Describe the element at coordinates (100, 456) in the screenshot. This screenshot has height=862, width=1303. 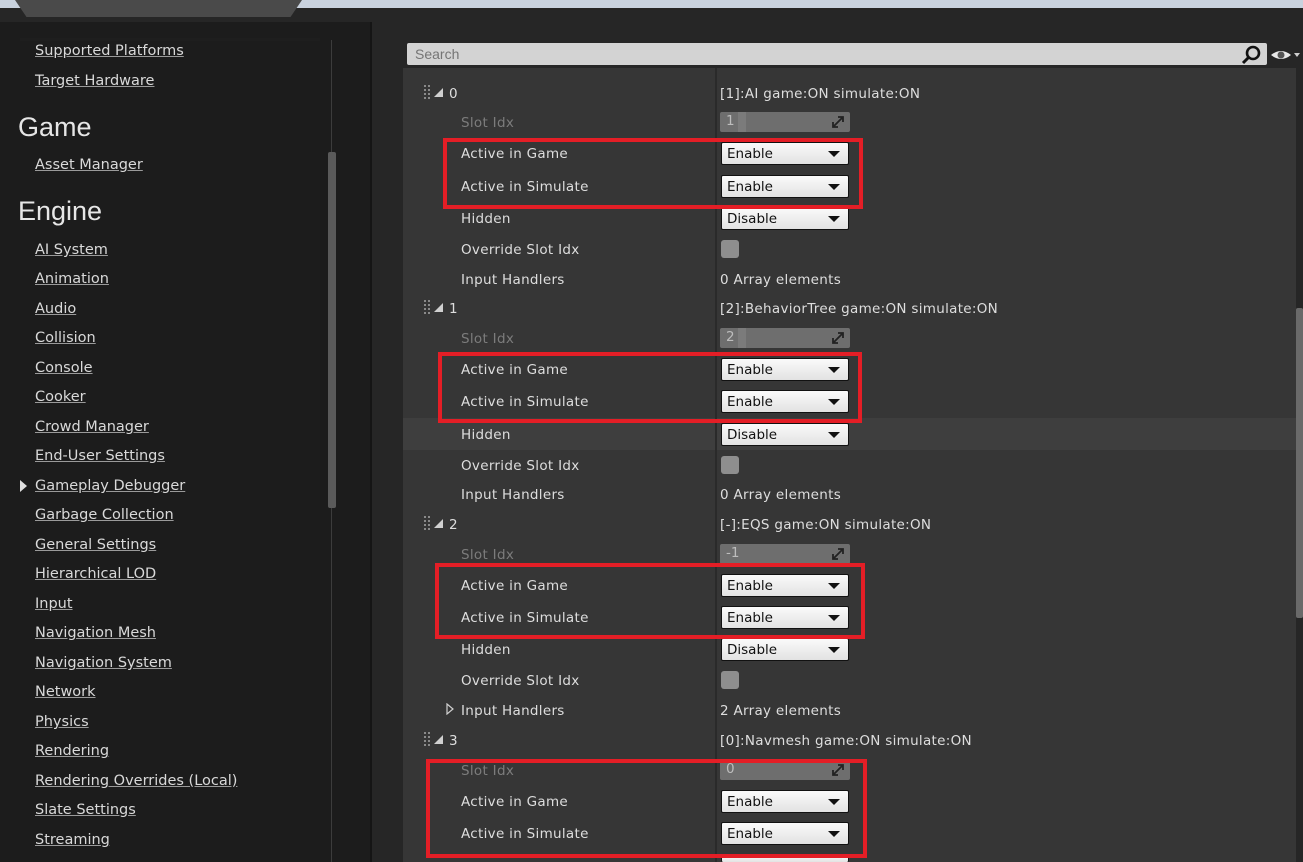
I see `sidebar-item-end-user-settings: End-User Settings` at that location.